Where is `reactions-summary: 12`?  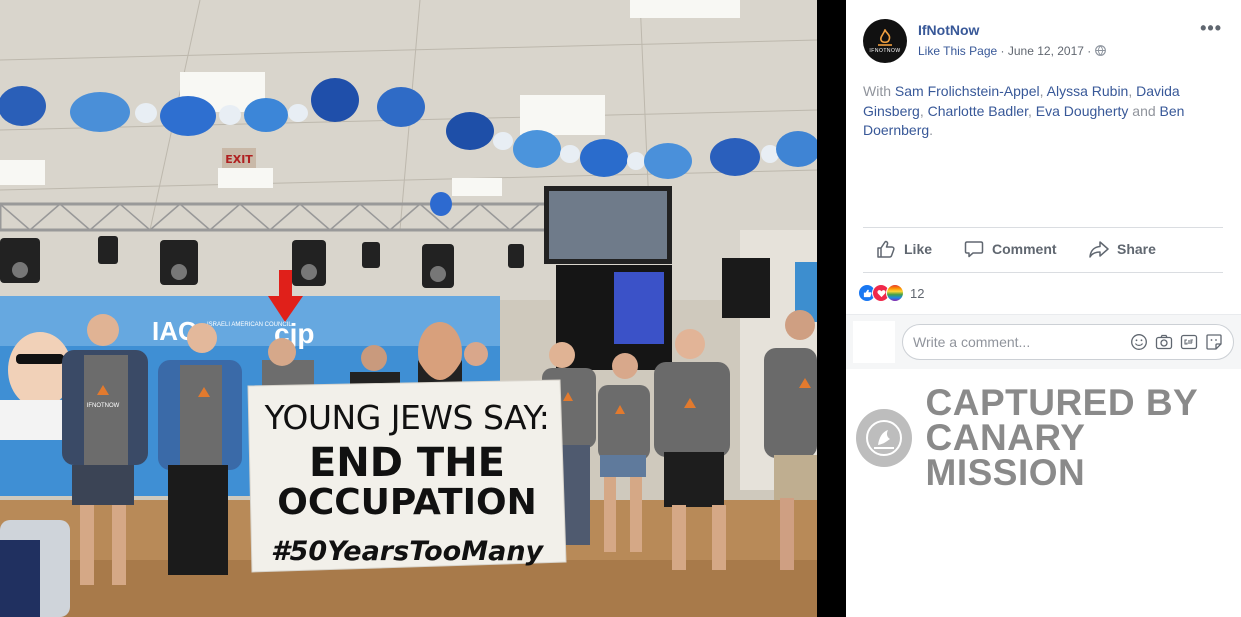
reactions-summary: 12 is located at coordinates (891, 293).